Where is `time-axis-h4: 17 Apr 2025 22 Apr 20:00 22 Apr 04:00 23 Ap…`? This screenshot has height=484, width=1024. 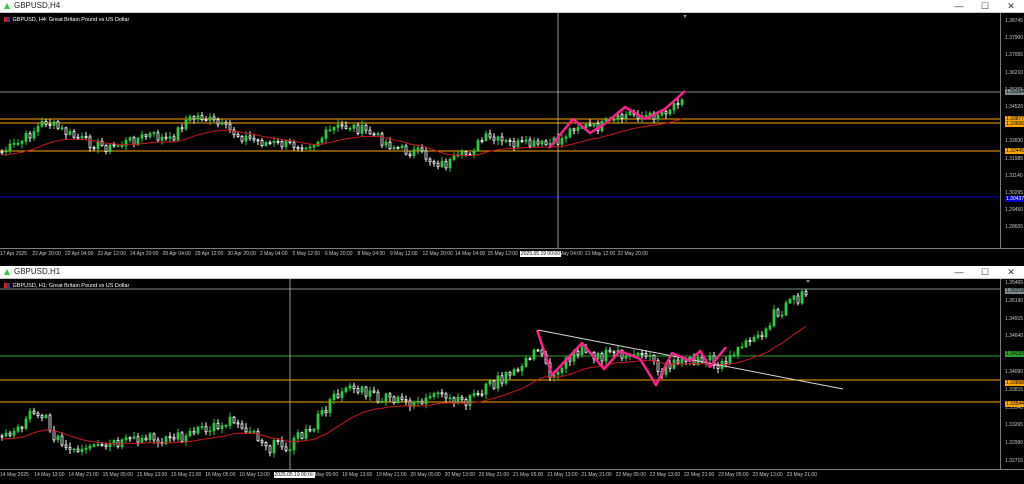
time-axis-h4: 17 Apr 2025 22 Apr 20:00 22 Apr 04:00 23 Ap… is located at coordinates (512, 255).